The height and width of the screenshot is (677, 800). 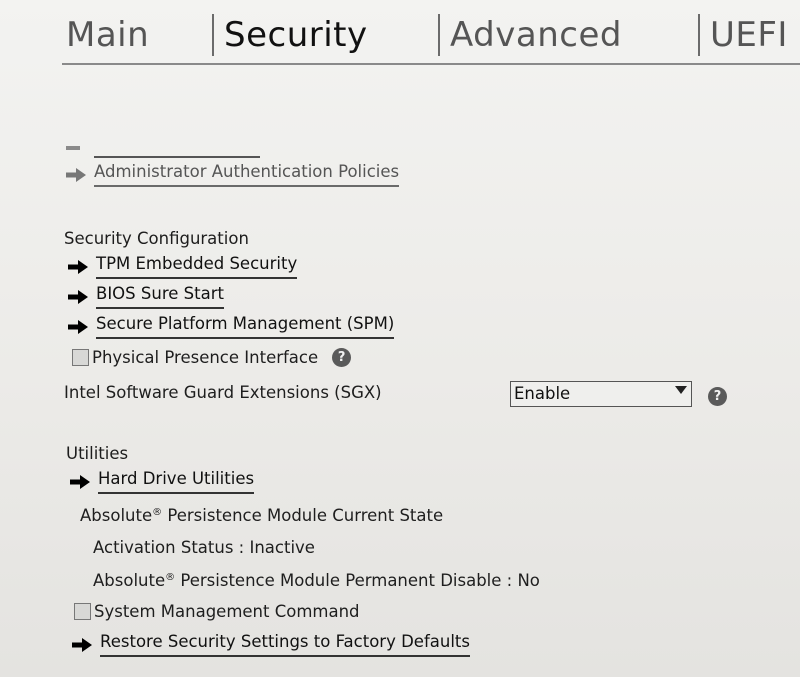 I want to click on admin-auth-policies-link: Administrator Authentication Policies, so click(x=233, y=174).